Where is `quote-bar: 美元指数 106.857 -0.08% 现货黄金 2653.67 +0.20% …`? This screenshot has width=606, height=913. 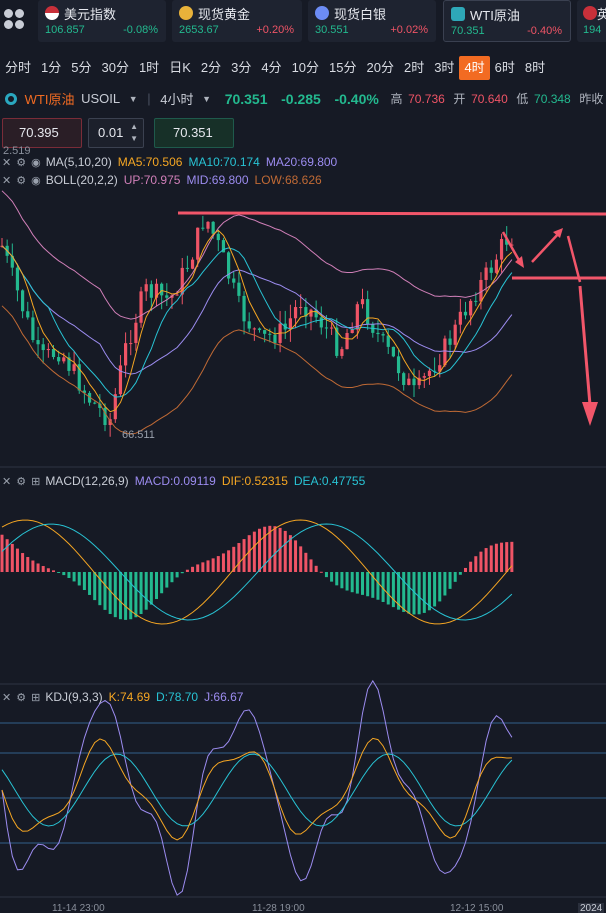 quote-bar: 美元指数 106.857 -0.08% 现货黄金 2653.67 +0.20% … is located at coordinates (303, 22).